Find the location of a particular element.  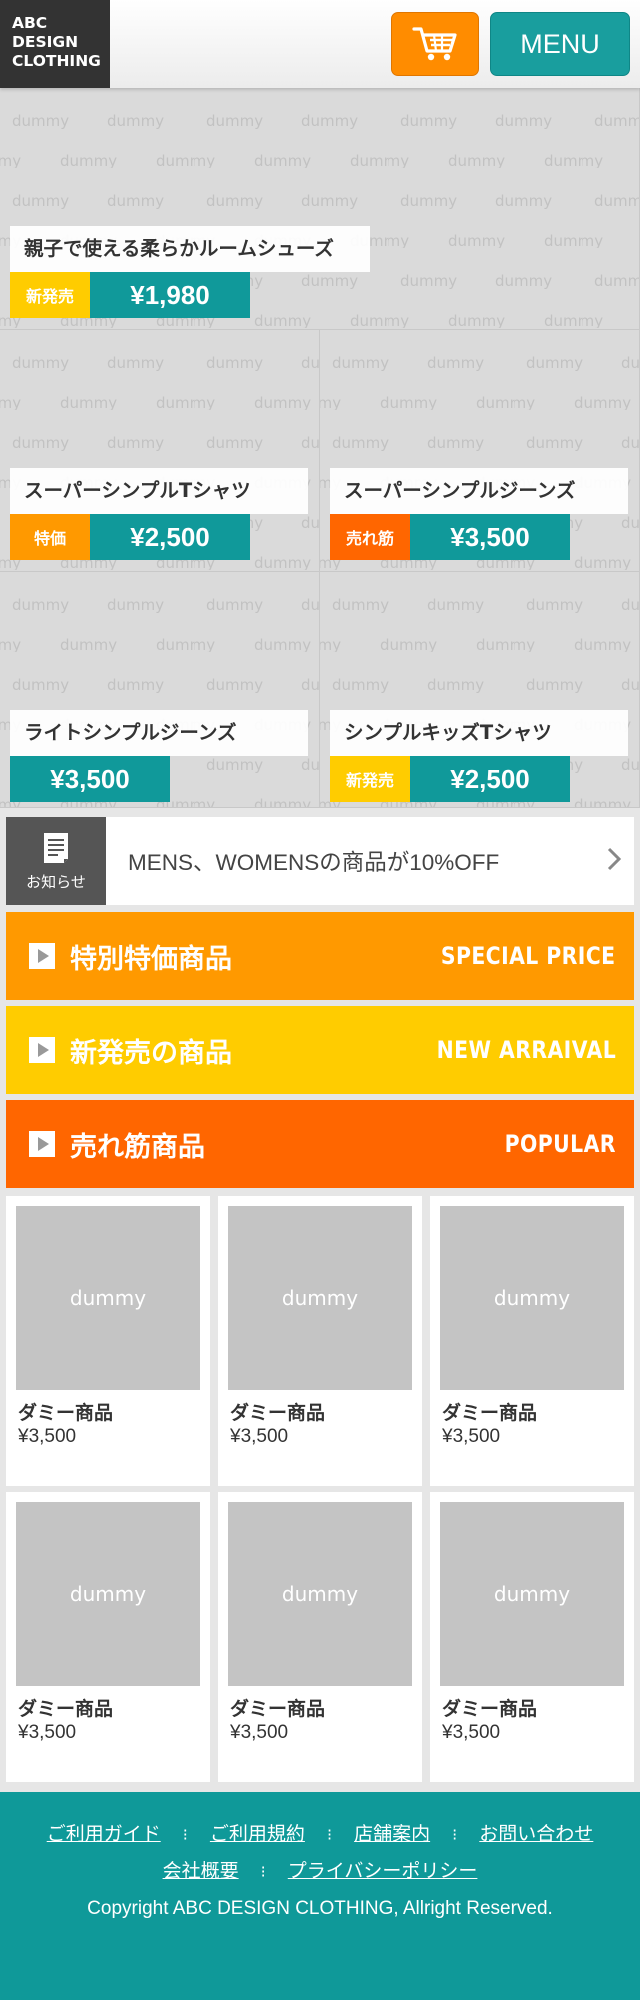

cart-icon is located at coordinates (434, 44).